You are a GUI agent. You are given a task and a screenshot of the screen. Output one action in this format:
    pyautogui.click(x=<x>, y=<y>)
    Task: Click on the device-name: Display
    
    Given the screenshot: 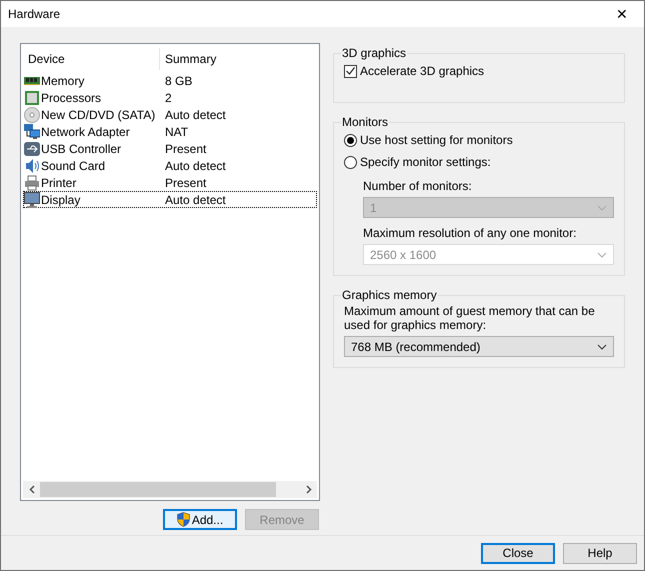 What is the action you would take?
    pyautogui.click(x=60, y=199)
    